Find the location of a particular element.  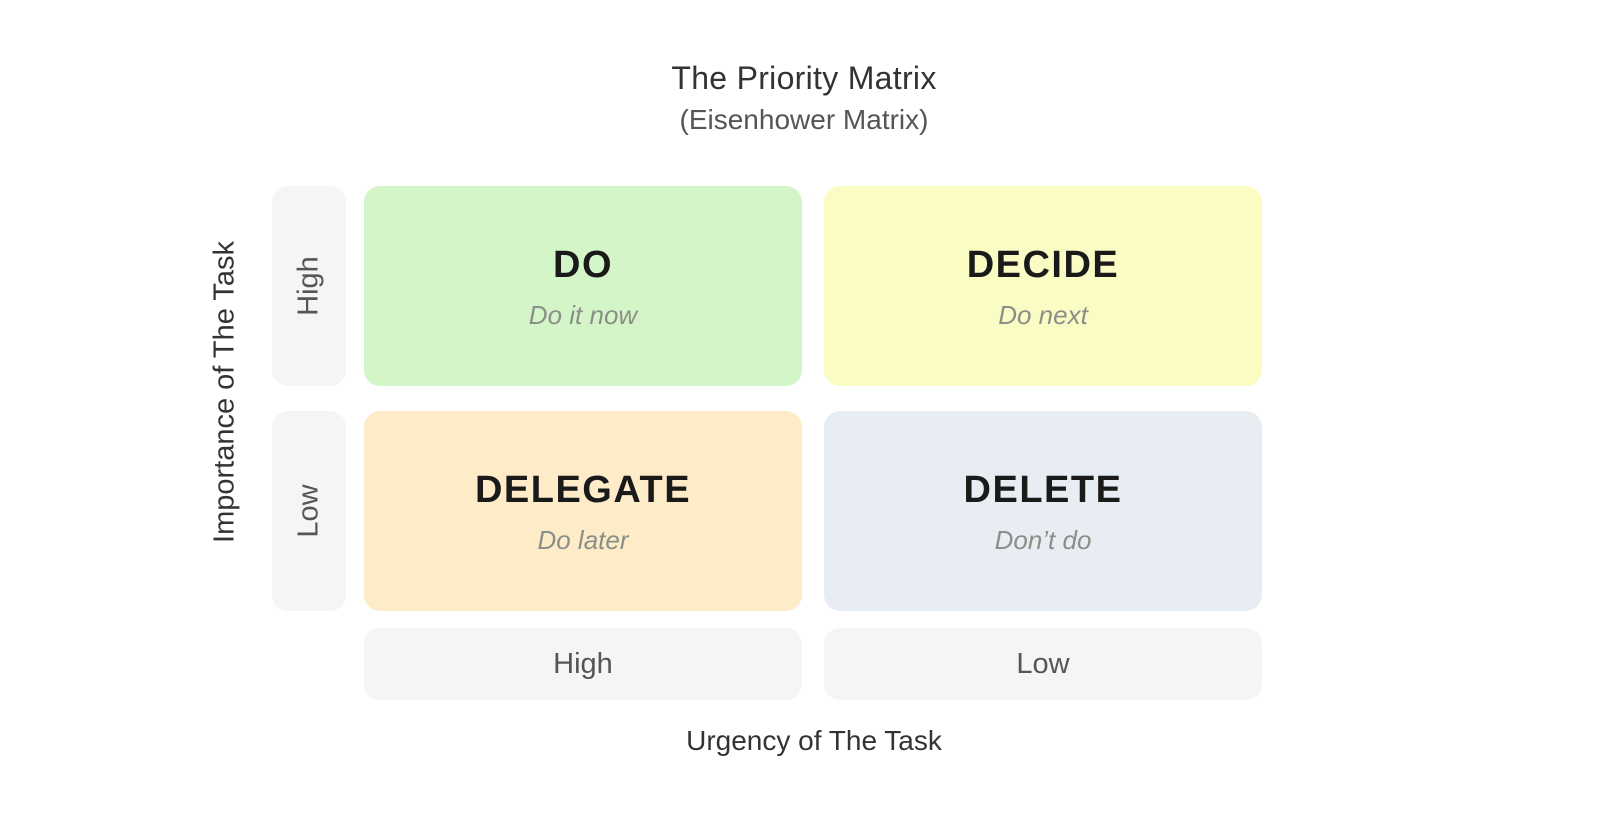

quadrant-decide: DECIDE Do next is located at coordinates (1043, 286).